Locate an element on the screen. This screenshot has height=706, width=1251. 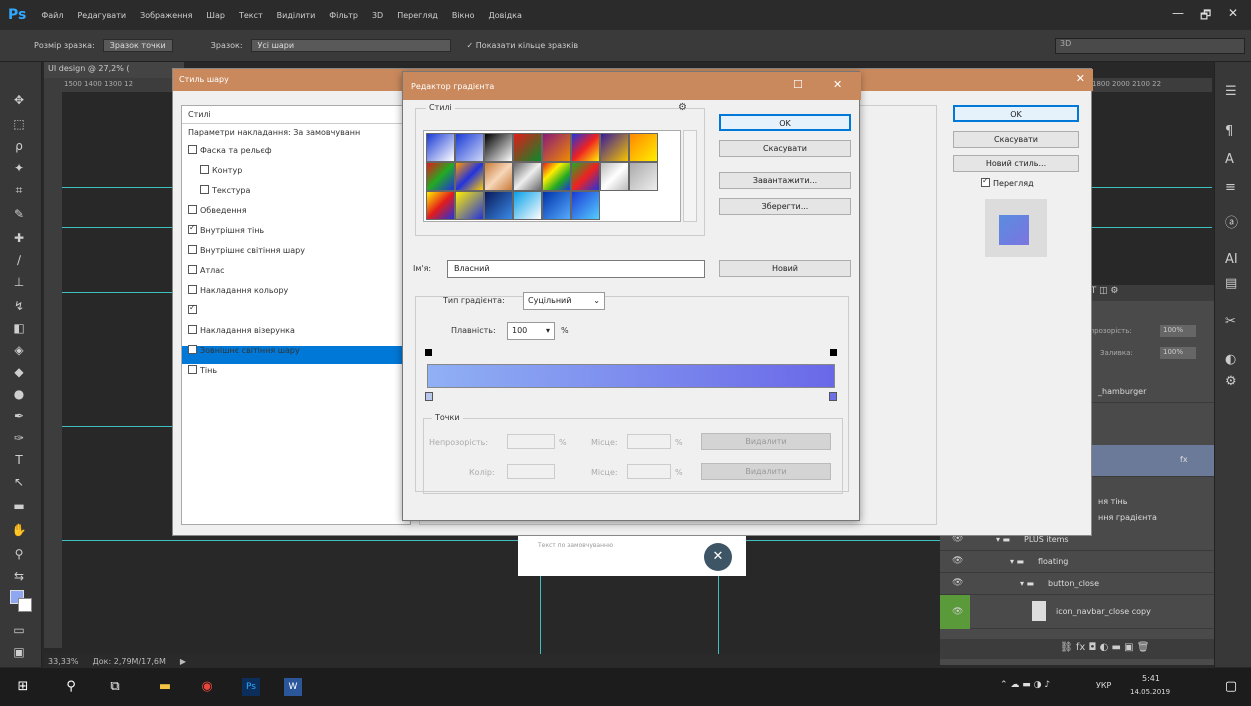
style-item: Накладання візерунка is located at coordinates (241, 330).